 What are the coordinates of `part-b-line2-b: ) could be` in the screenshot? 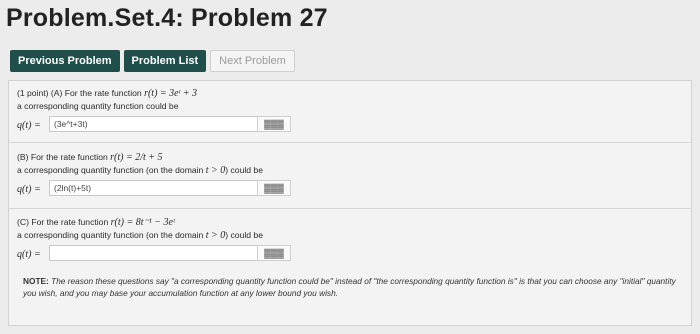 It's located at (244, 170).